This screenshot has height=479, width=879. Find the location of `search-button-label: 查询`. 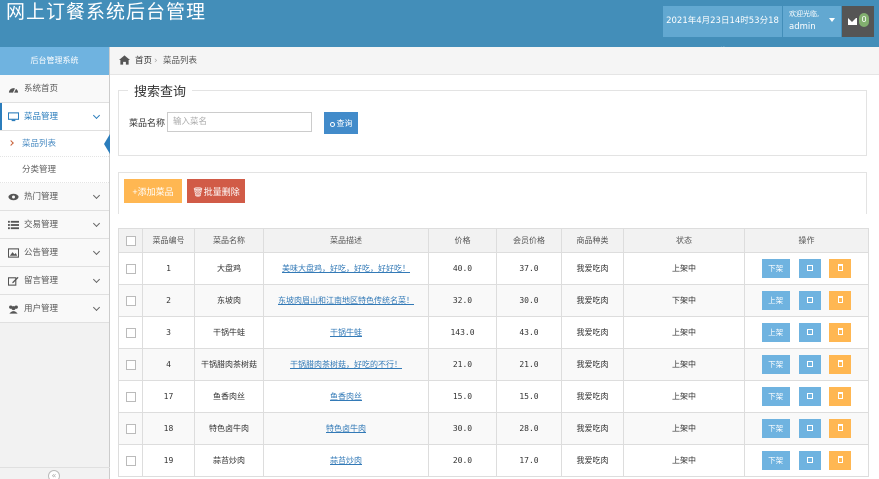

search-button-label: 查询 is located at coordinates (344, 123).